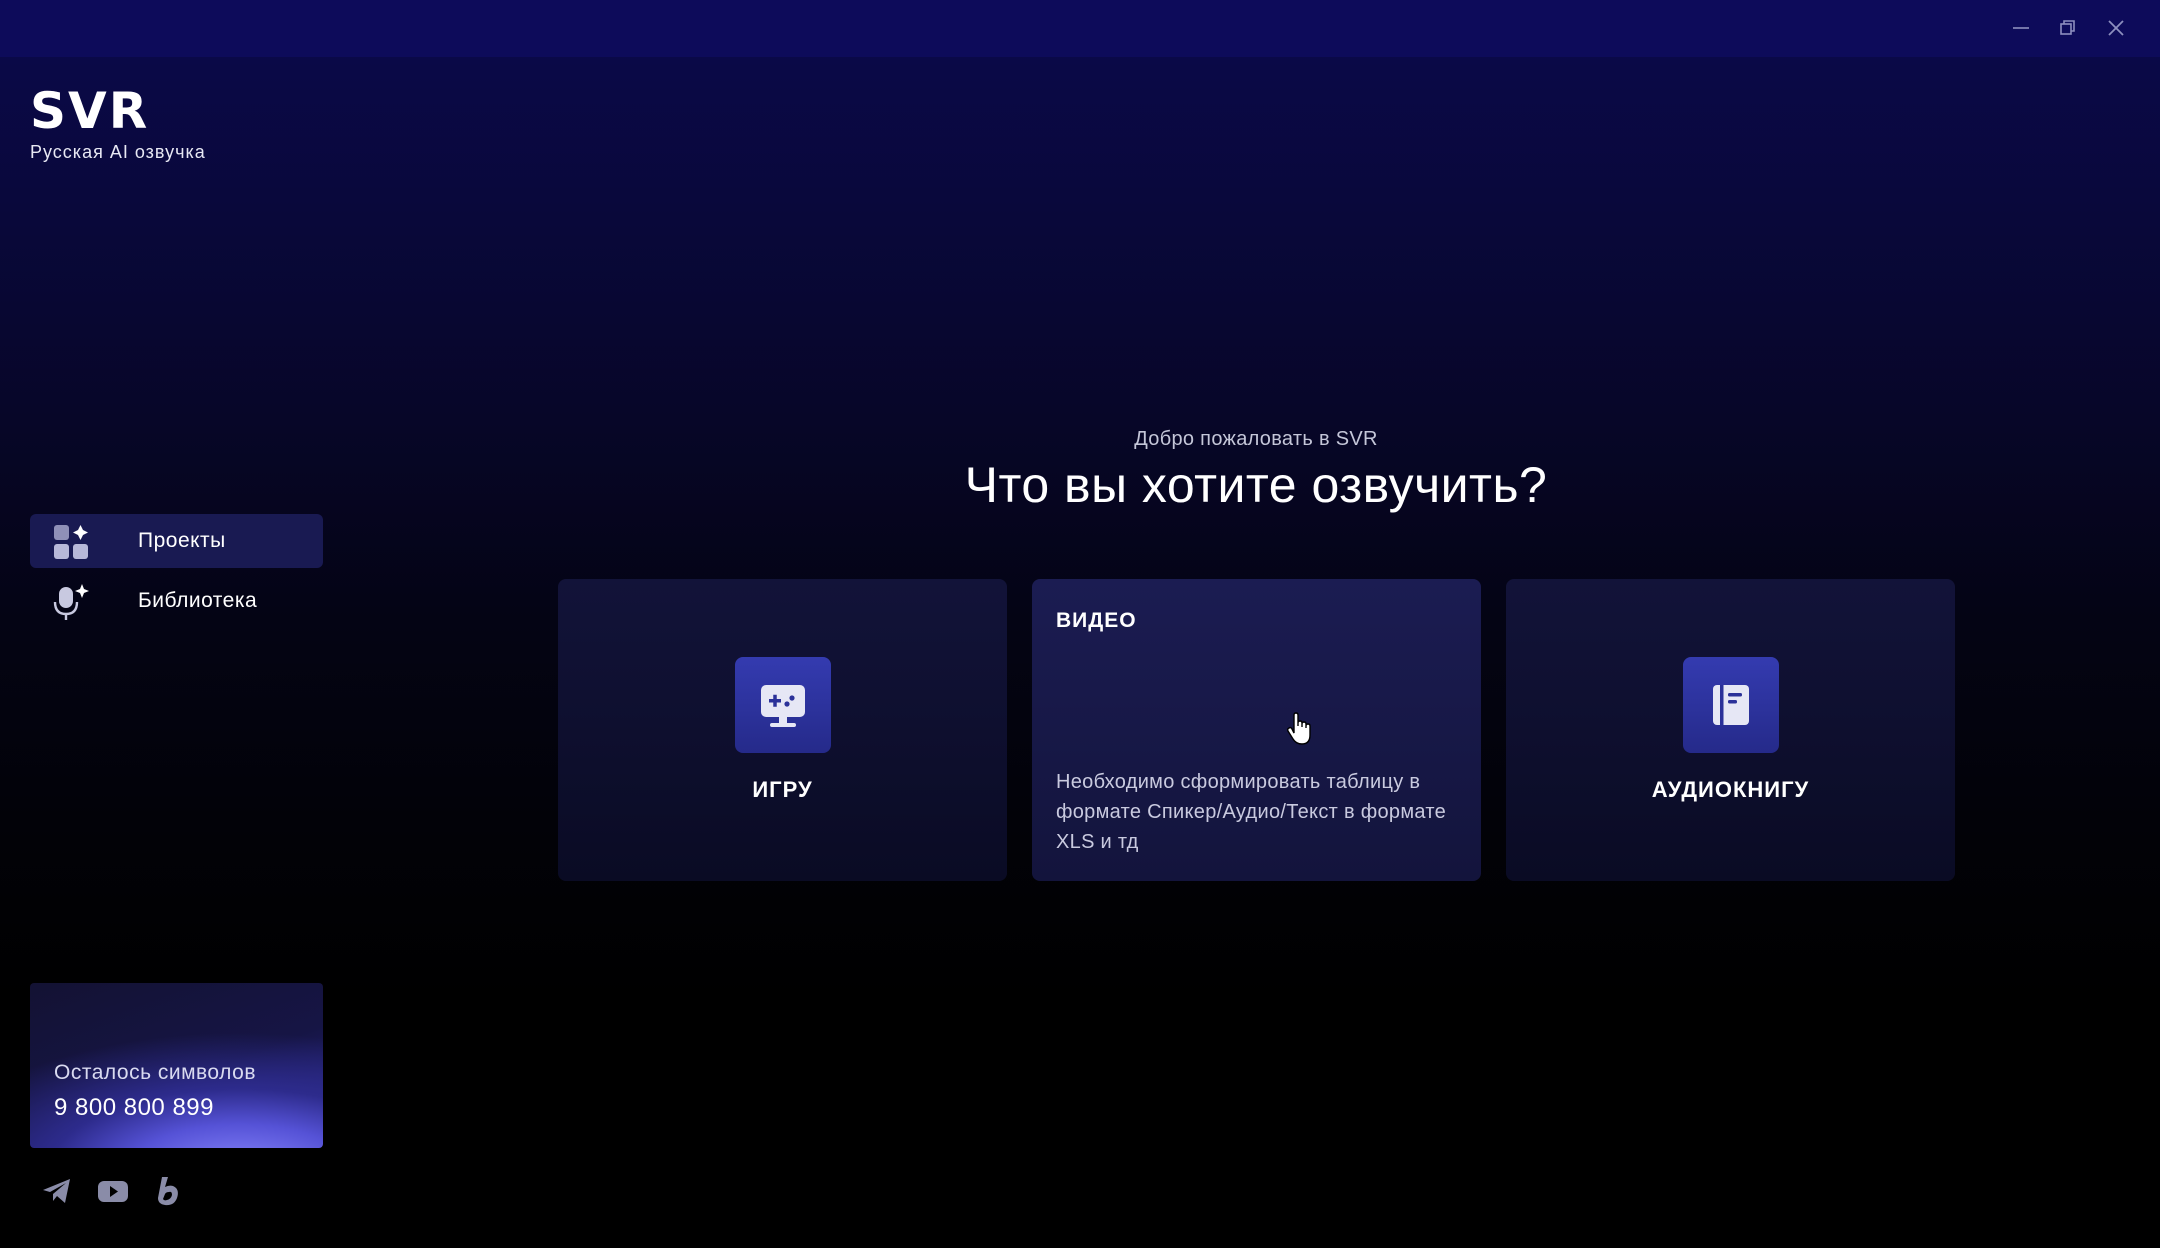  I want to click on minimize-button, so click(2021, 28).